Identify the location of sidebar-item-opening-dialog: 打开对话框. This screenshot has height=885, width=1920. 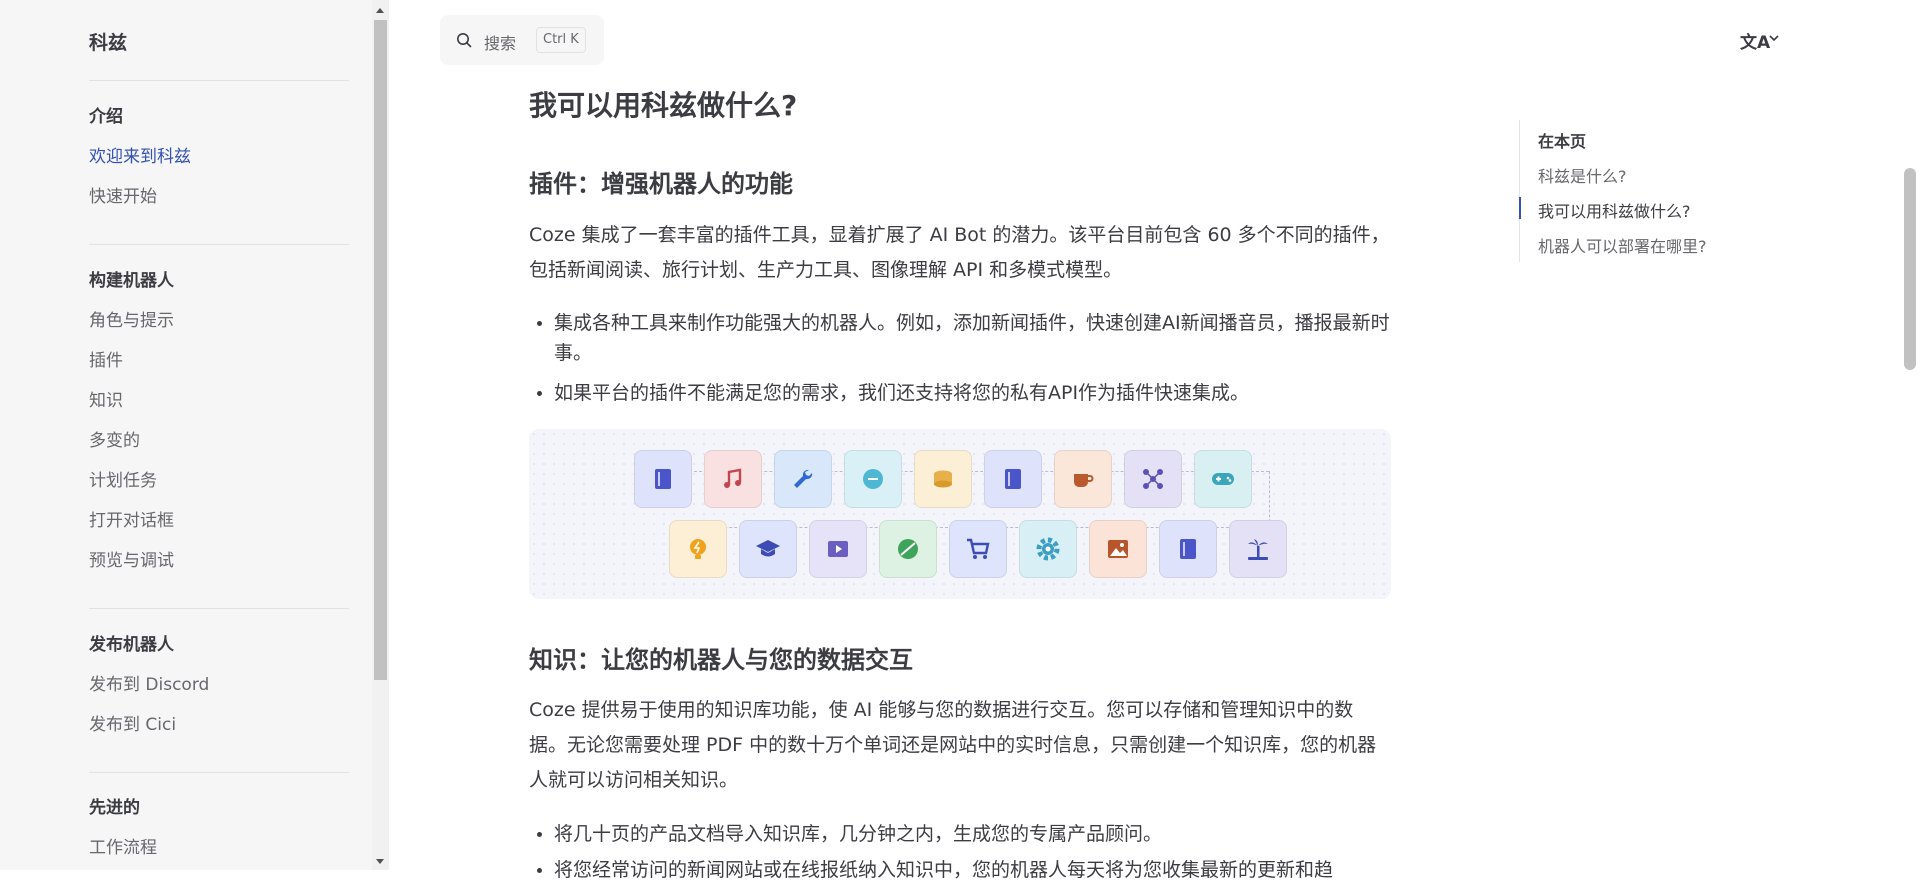
(131, 518).